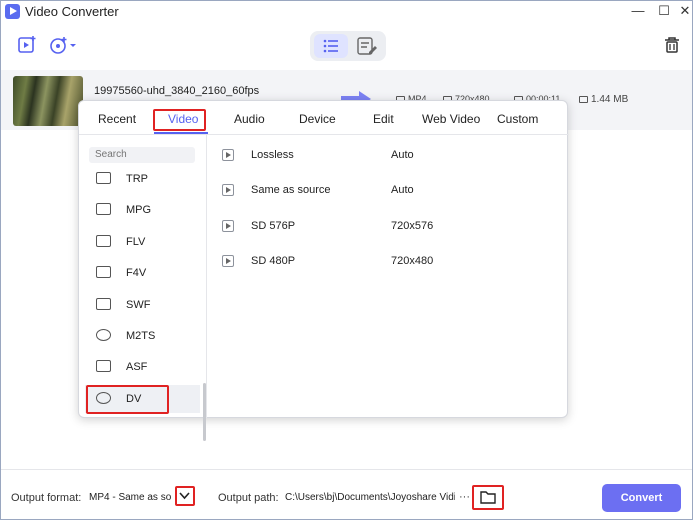 This screenshot has height=520, width=693. Describe the element at coordinates (583, 99) in the screenshot. I see `size-icon` at that location.